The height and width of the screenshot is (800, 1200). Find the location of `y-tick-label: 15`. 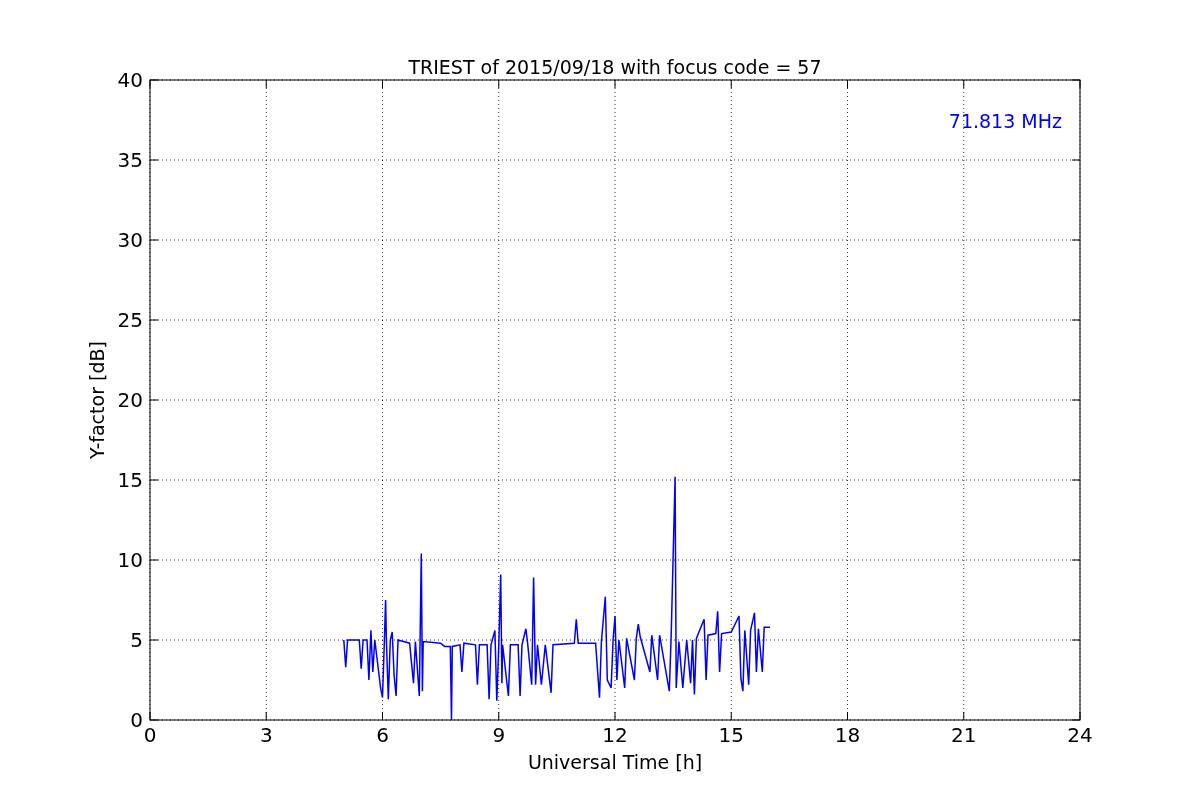

y-tick-label: 15 is located at coordinates (130, 480).